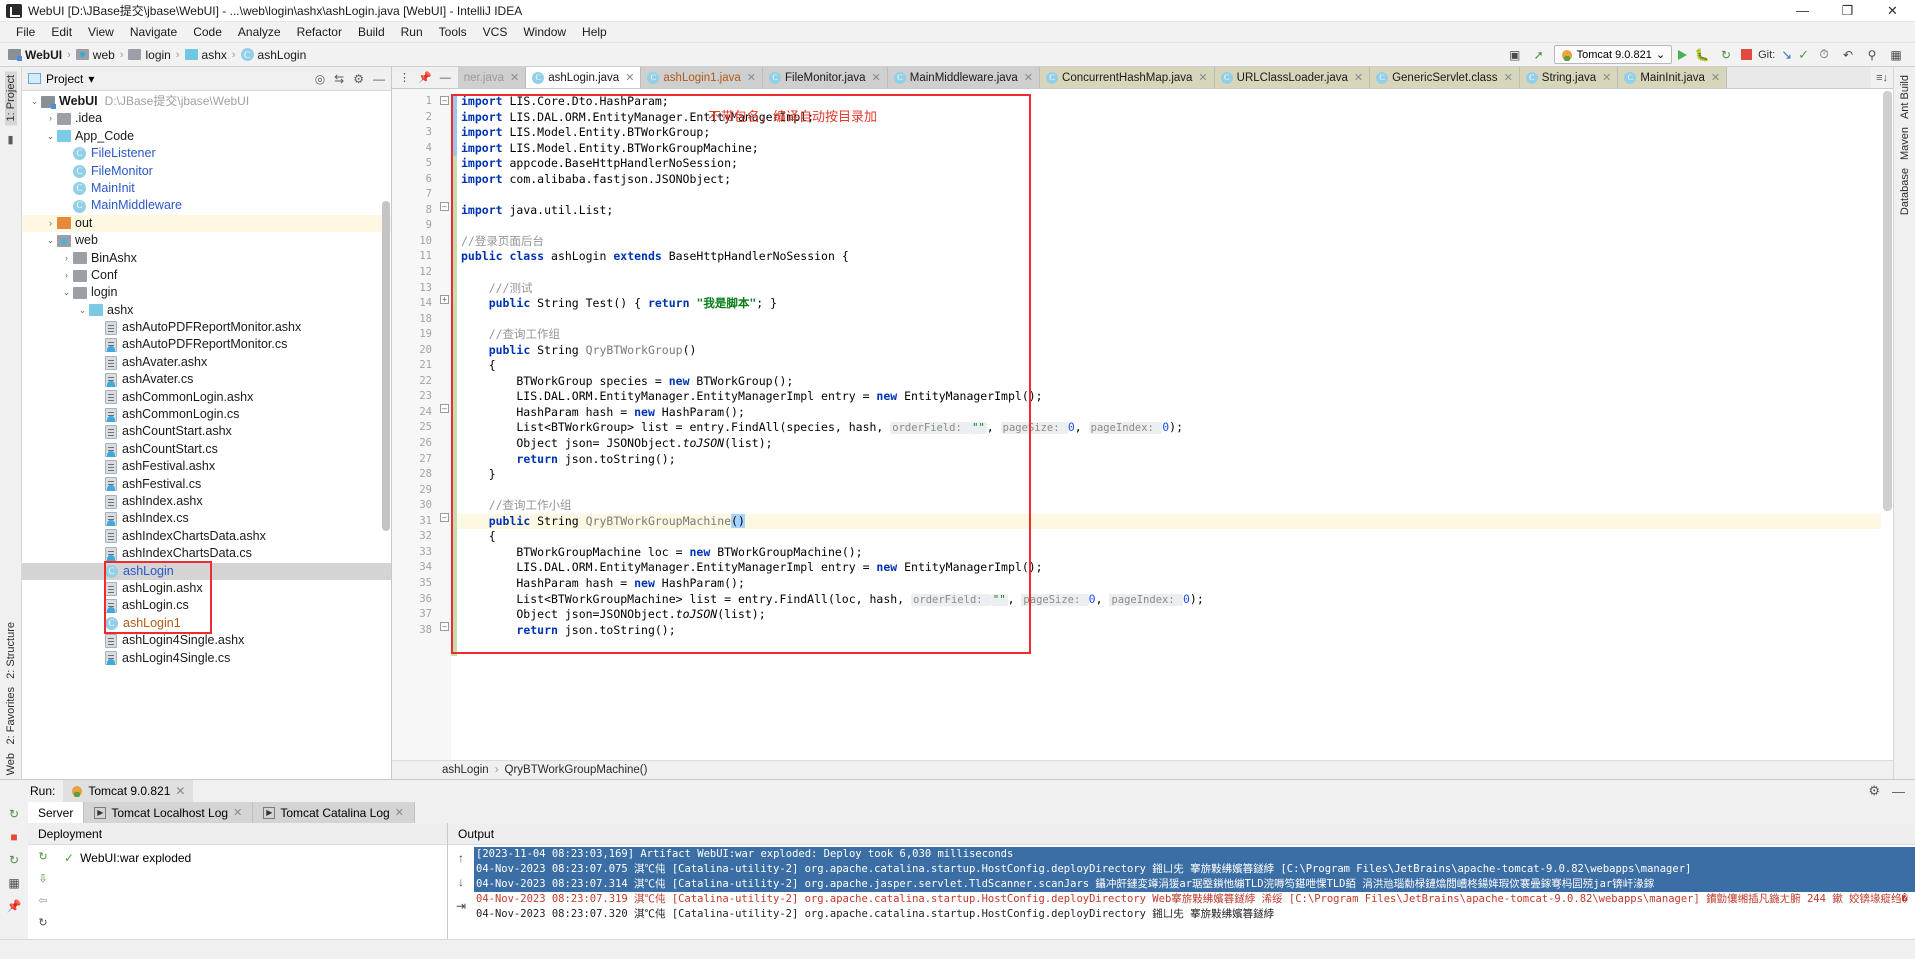 This screenshot has height=959, width=1915. Describe the element at coordinates (371, 32) in the screenshot. I see `menu-build: Build` at that location.